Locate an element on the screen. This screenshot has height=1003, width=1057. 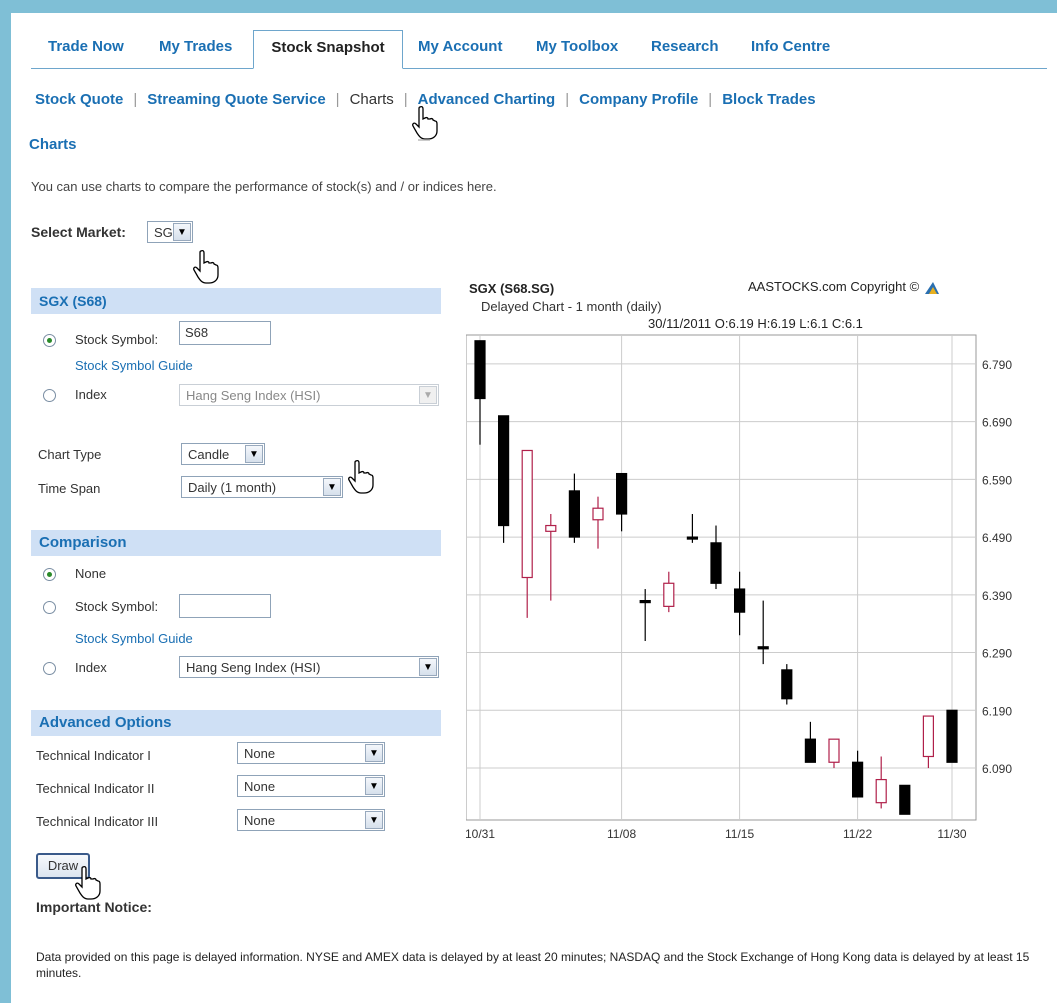
important-notice-title: Important Notice: is located at coordinates (94, 907).